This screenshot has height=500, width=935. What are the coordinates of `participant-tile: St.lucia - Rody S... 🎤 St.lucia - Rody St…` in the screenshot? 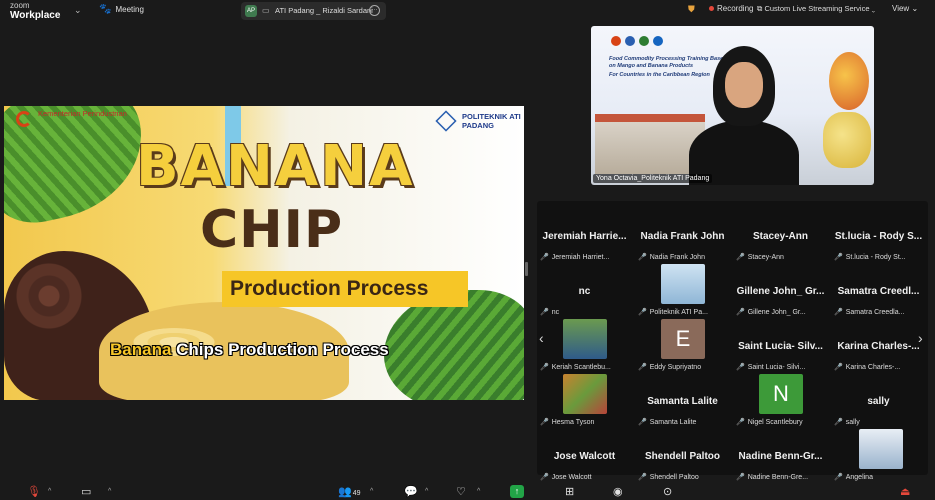 It's located at (878, 238).